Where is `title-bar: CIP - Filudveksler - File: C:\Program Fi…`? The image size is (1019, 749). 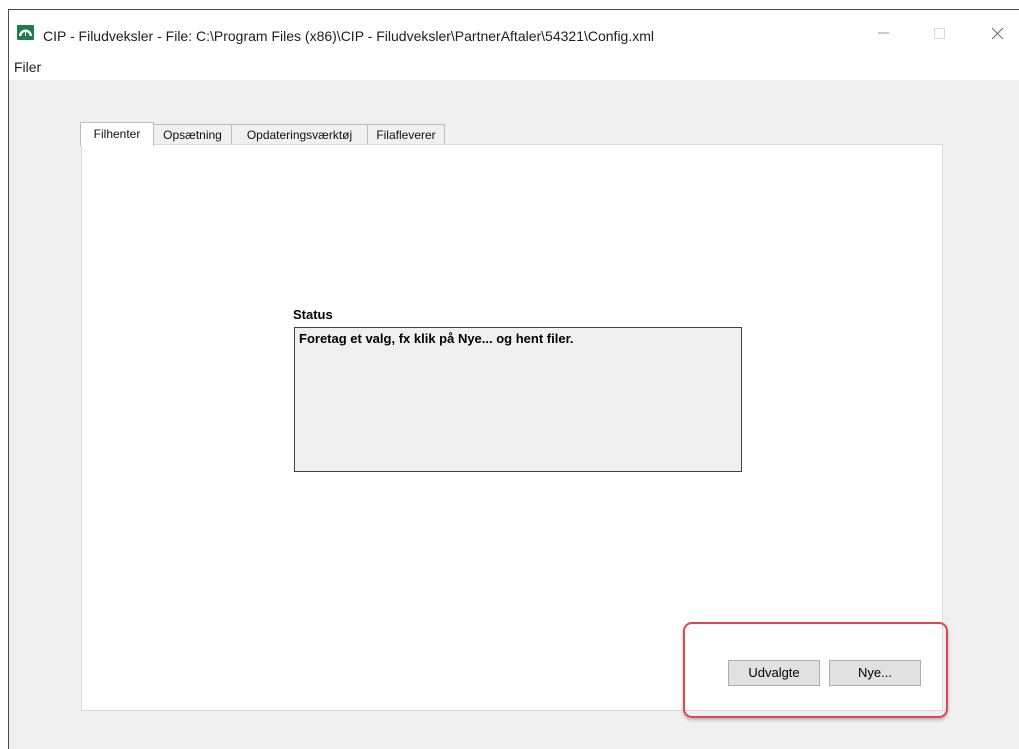 title-bar: CIP - Filudveksler - File: C:\Program Fi… is located at coordinates (514, 30).